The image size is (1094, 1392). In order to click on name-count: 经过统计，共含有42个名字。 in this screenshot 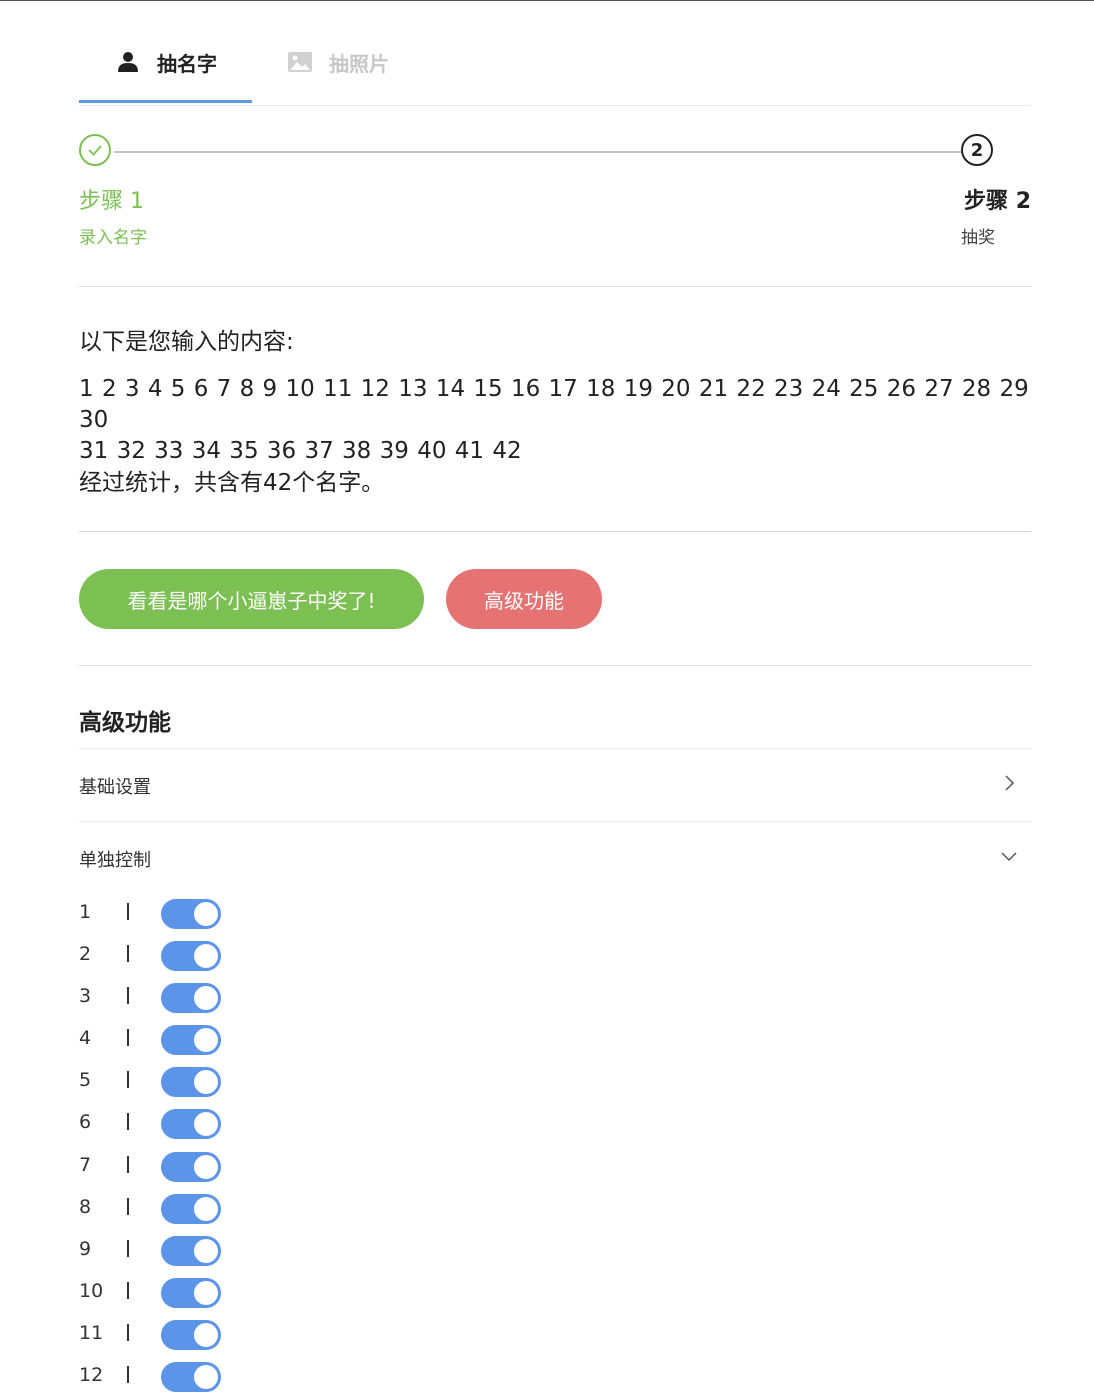, I will do `click(232, 483)`.